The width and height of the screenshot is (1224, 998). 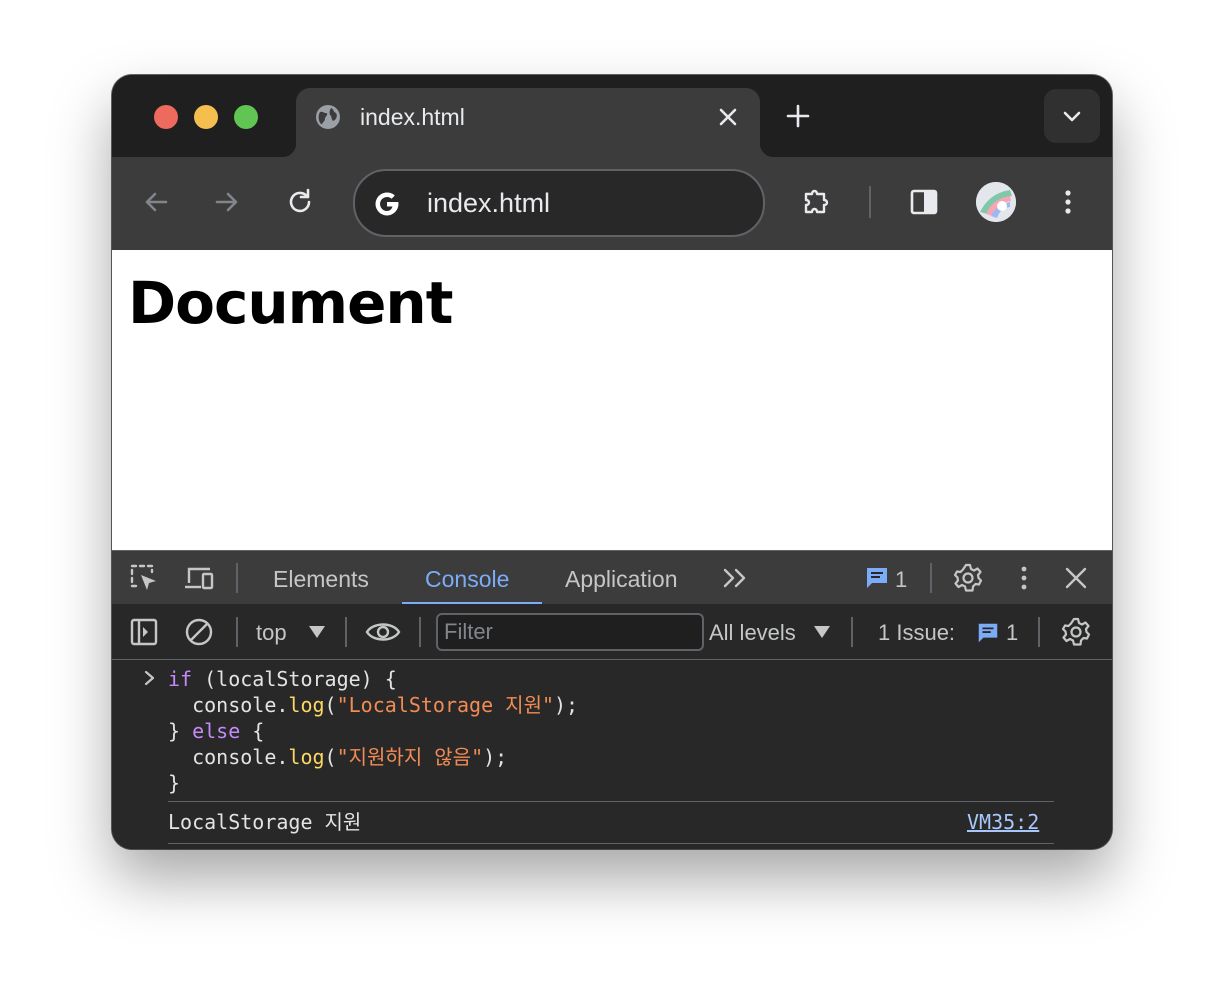 I want to click on console-filter-bar: top All levels 1 Issue: 1, so click(x=612, y=632).